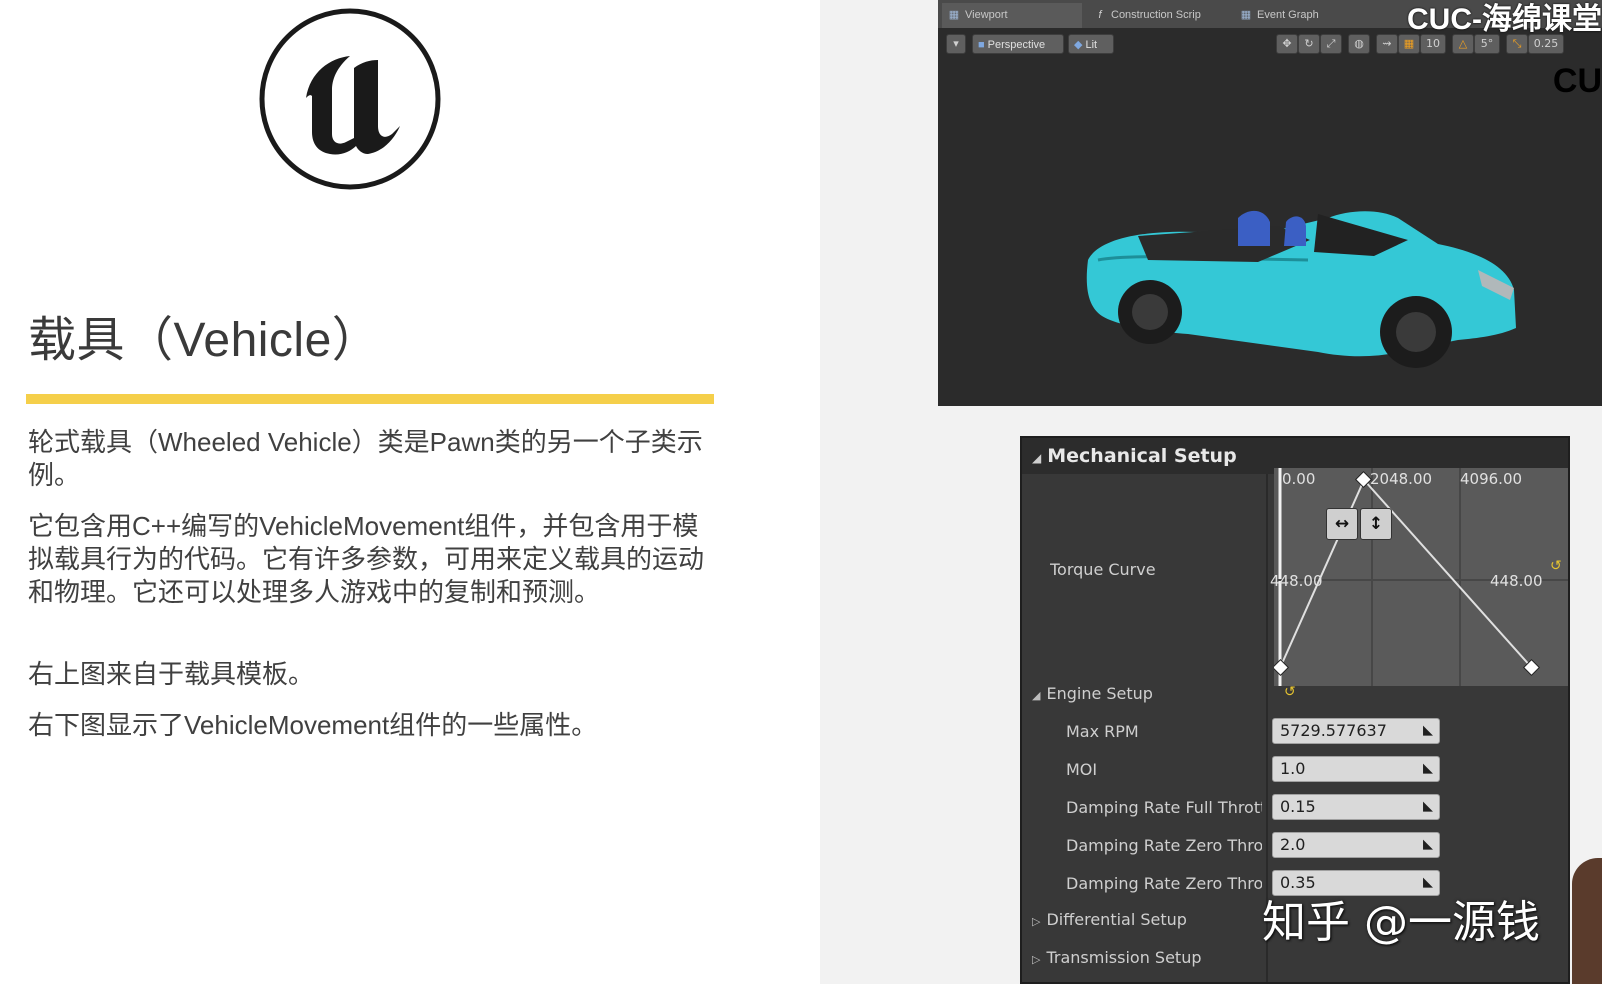  I want to click on transmission-setup-category: ▷ Transmission Setup, so click(1116, 957).